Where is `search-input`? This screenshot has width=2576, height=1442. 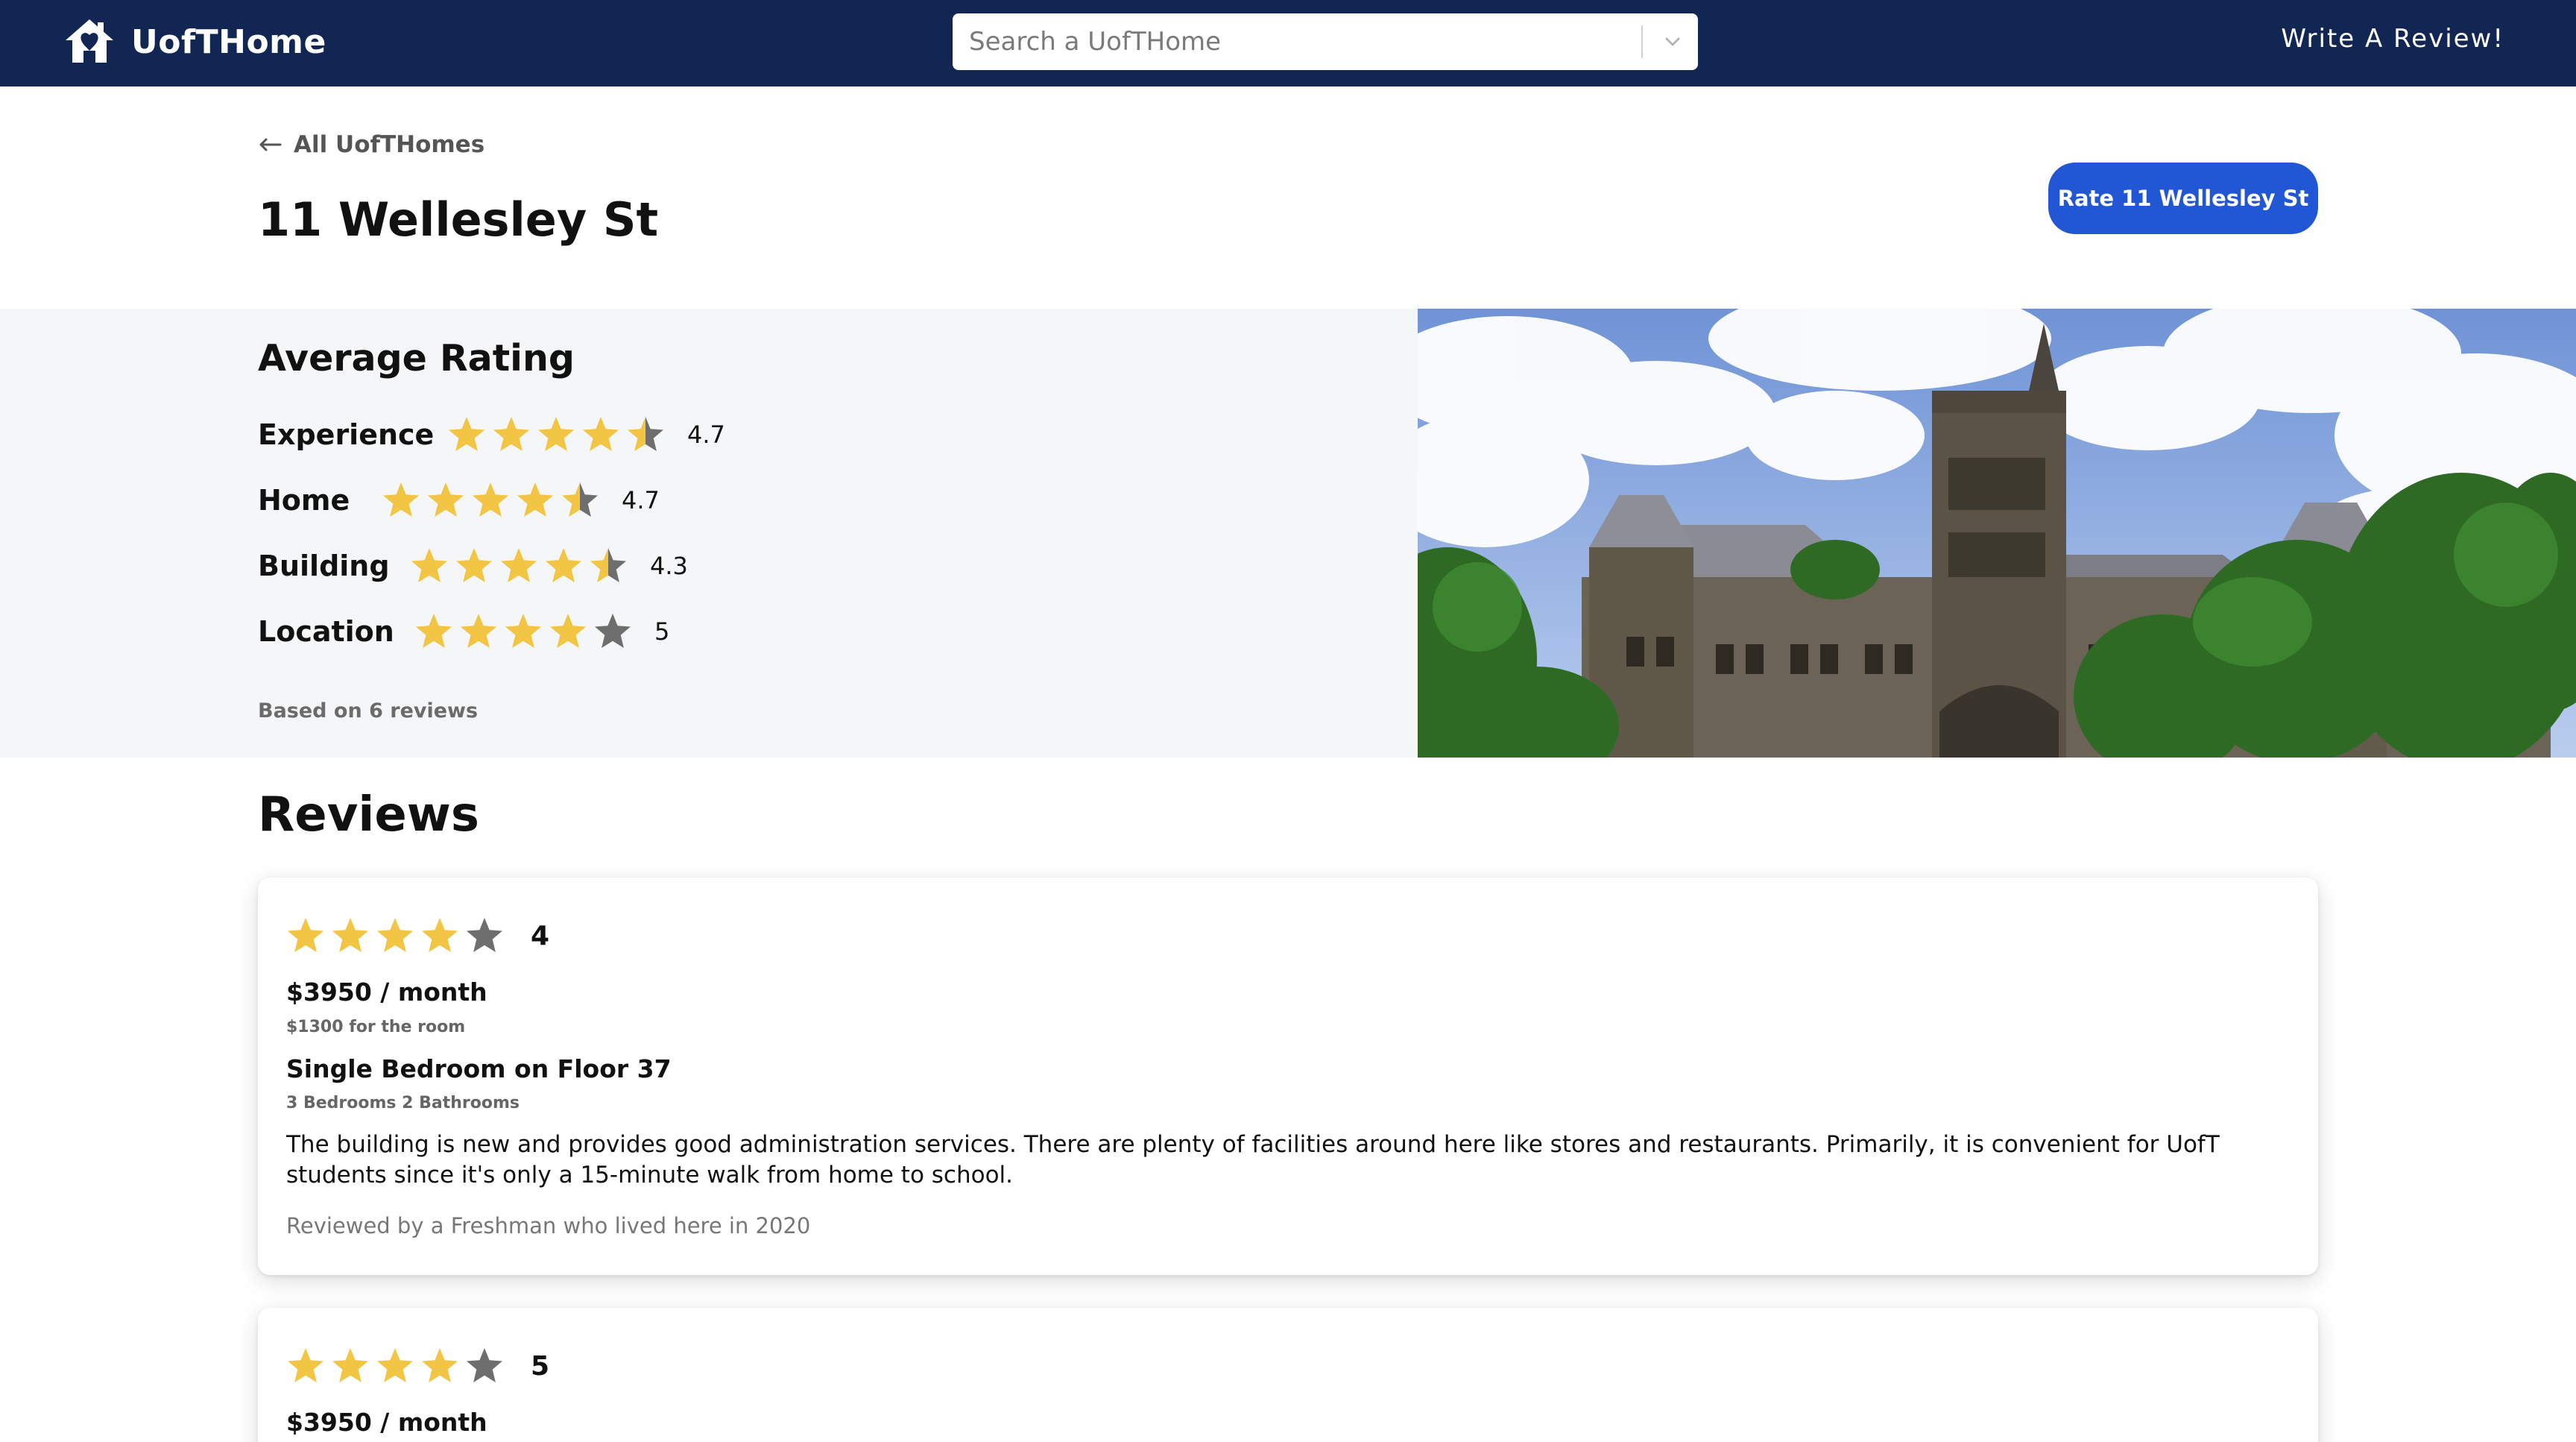
search-input is located at coordinates (1295, 41).